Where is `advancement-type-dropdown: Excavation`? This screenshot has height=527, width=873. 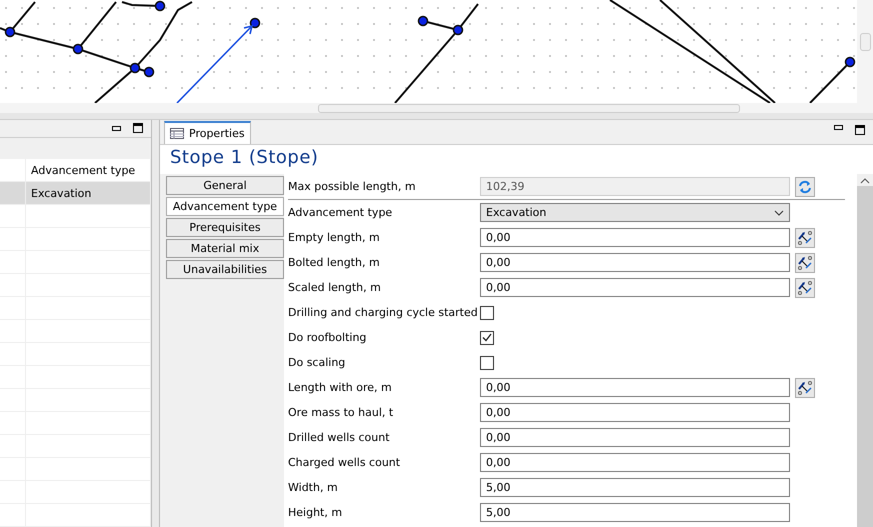 advancement-type-dropdown: Excavation is located at coordinates (635, 212).